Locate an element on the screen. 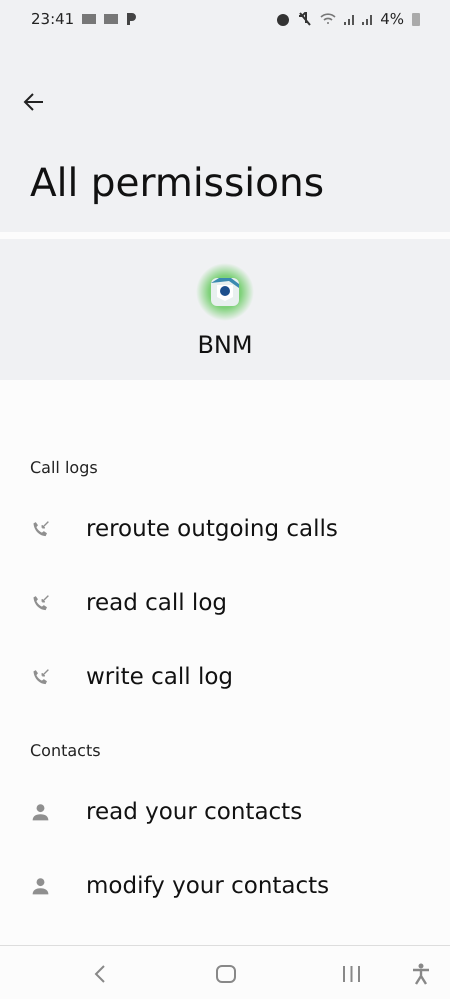  permission-item: write call log is located at coordinates (225, 677).